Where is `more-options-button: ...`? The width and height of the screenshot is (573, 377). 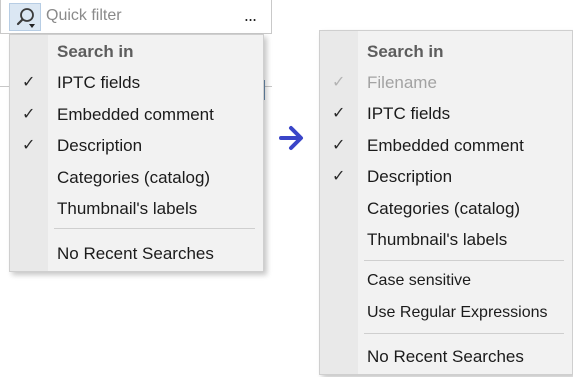
more-options-button: ... is located at coordinates (250, 16).